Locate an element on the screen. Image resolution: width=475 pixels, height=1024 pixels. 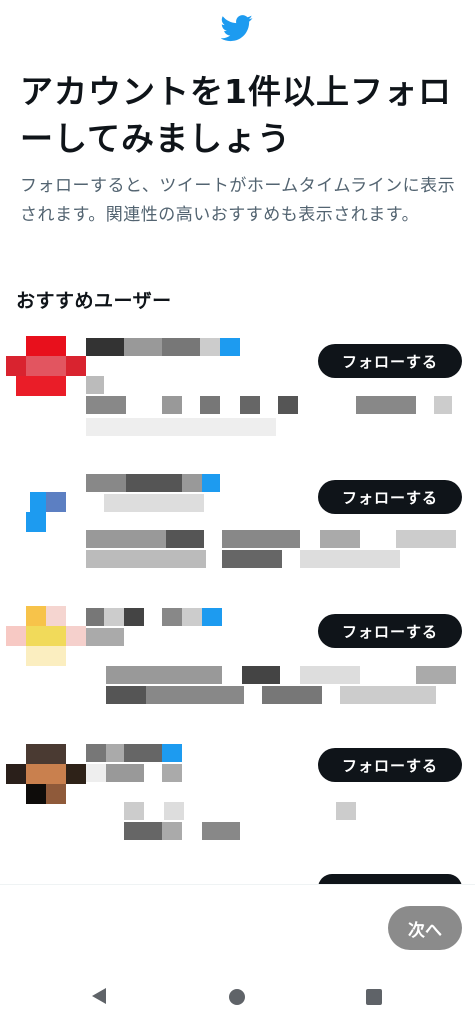
section-heading: おすすめユーザー is located at coordinates (94, 301).